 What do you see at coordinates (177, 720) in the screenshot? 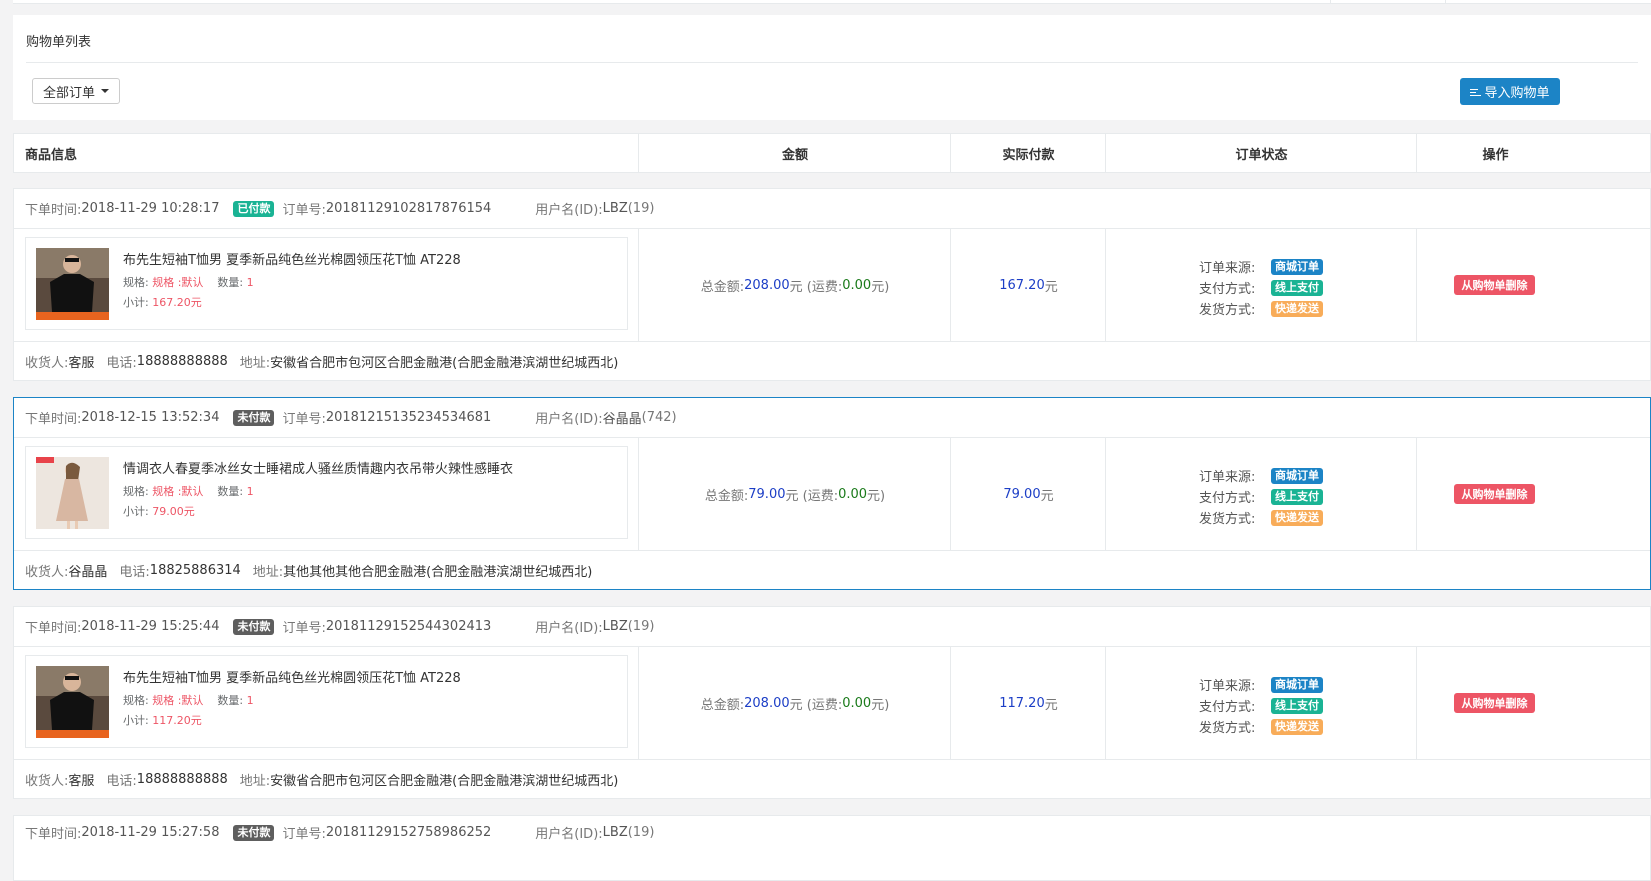
I see `subtotal-value: 117.20元` at bounding box center [177, 720].